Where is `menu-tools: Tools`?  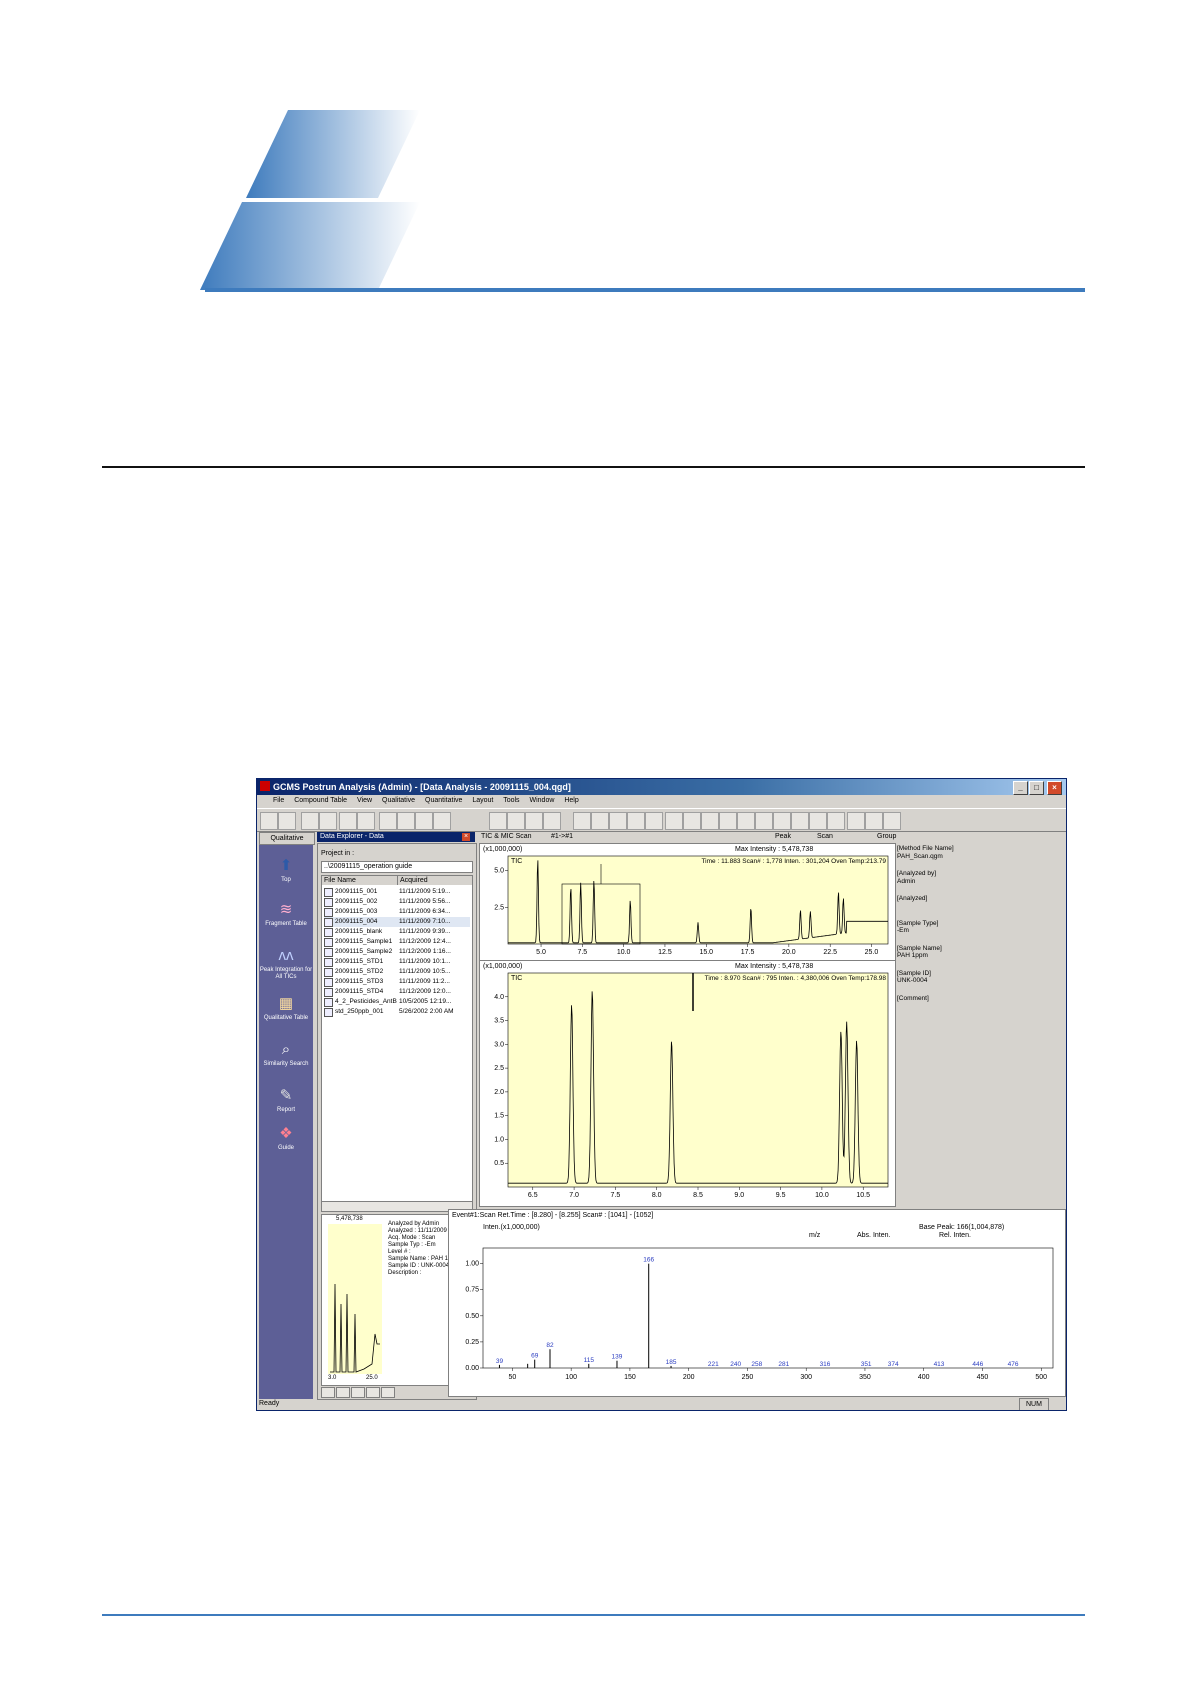 menu-tools: Tools is located at coordinates (511, 800).